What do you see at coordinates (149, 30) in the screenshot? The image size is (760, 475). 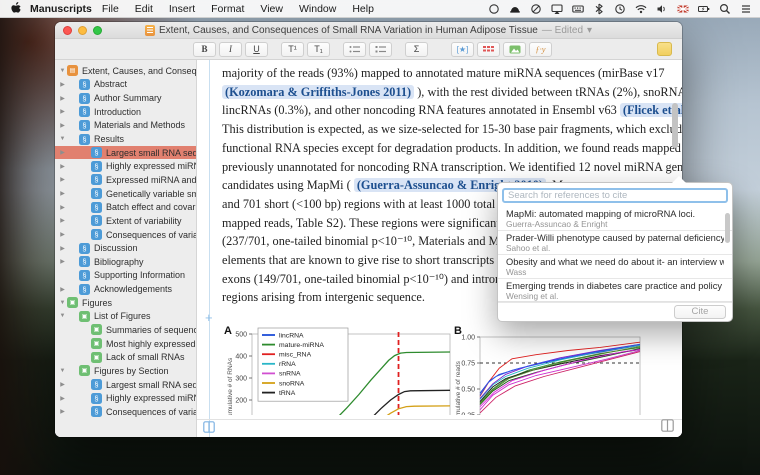 I see `document-proxy-icon` at bounding box center [149, 30].